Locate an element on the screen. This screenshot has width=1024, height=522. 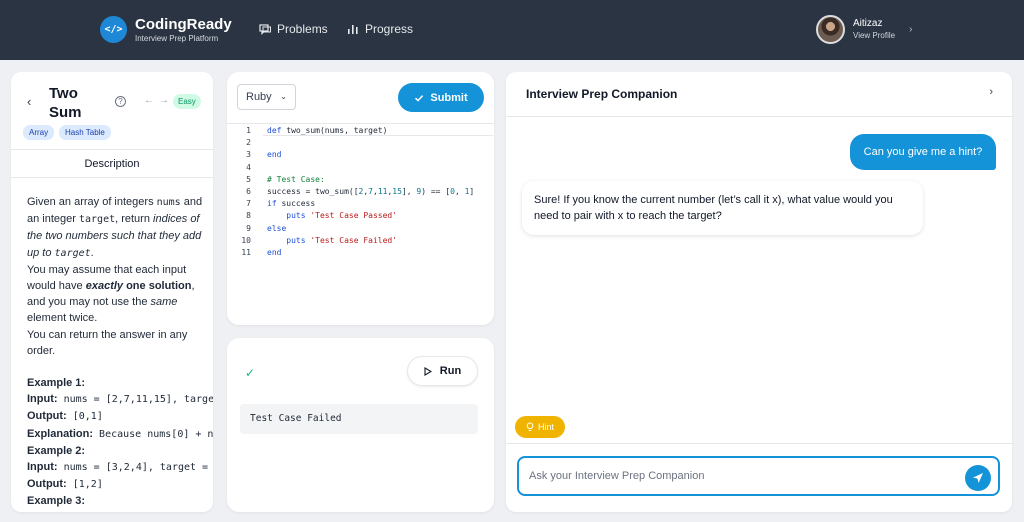
view-profile-link: View Profile is located at coordinates (874, 35).